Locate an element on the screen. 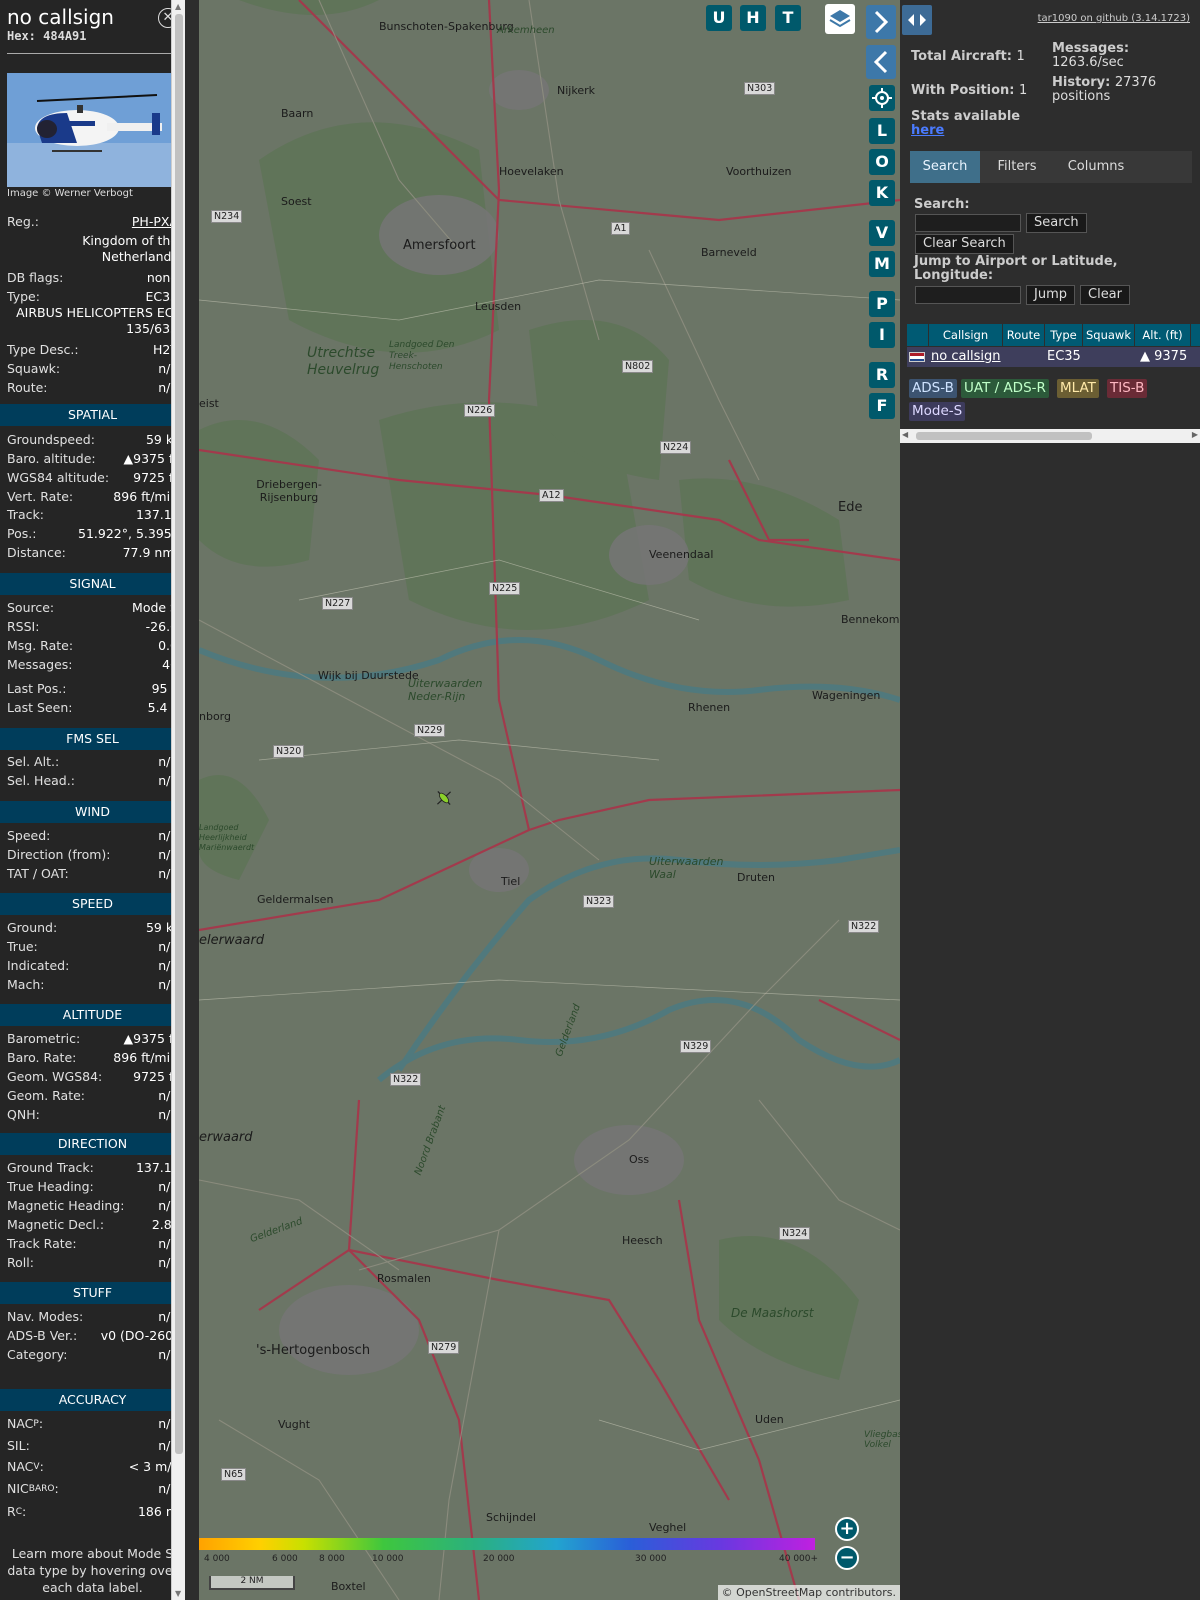  road-badge: N322 is located at coordinates (864, 926).